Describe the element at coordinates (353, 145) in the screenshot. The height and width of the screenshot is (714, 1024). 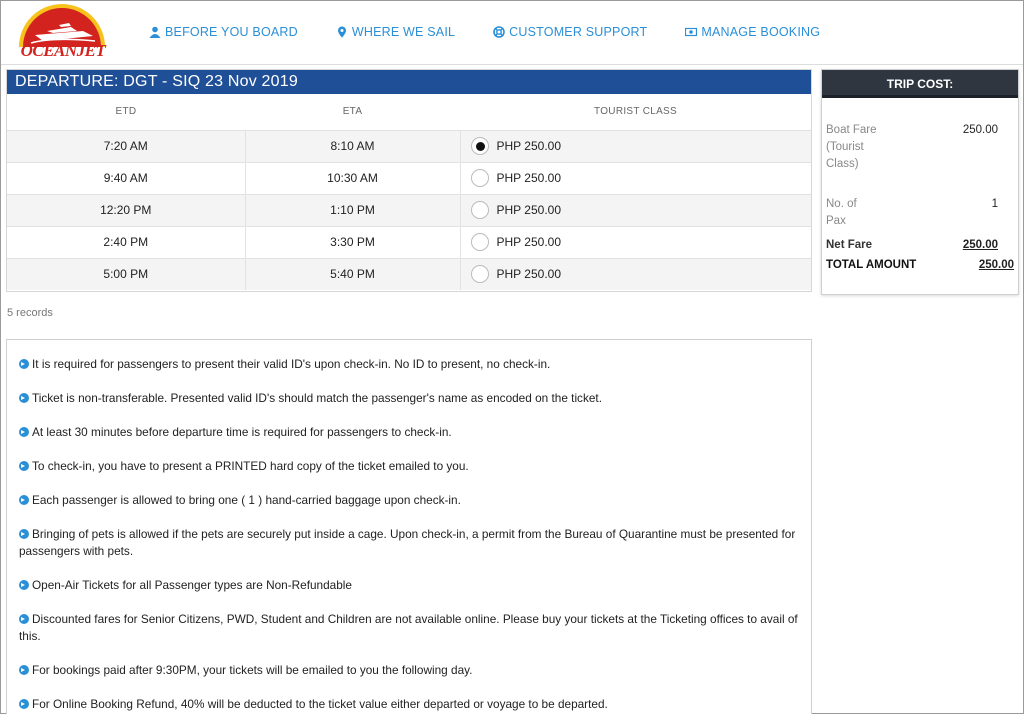
I see `eta-cell: 8:10 AM` at that location.